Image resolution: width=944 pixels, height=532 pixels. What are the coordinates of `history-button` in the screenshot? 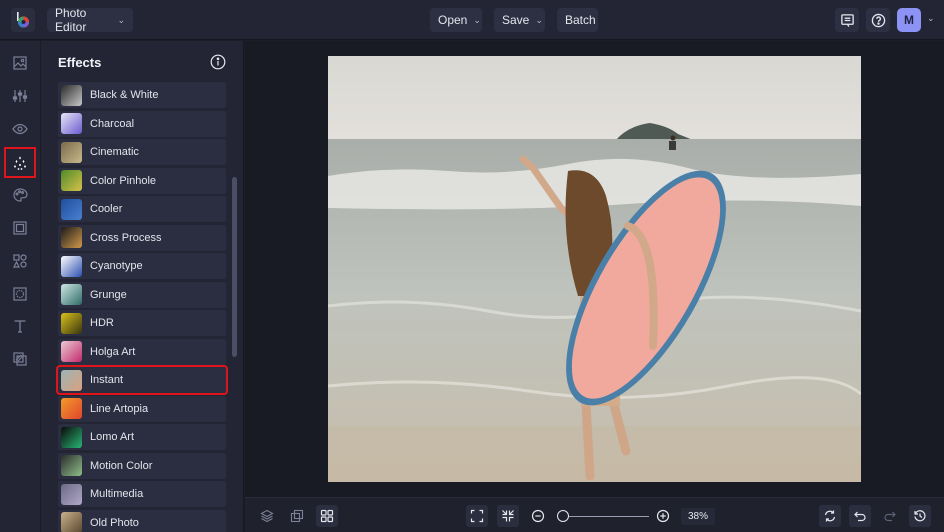 It's located at (920, 516).